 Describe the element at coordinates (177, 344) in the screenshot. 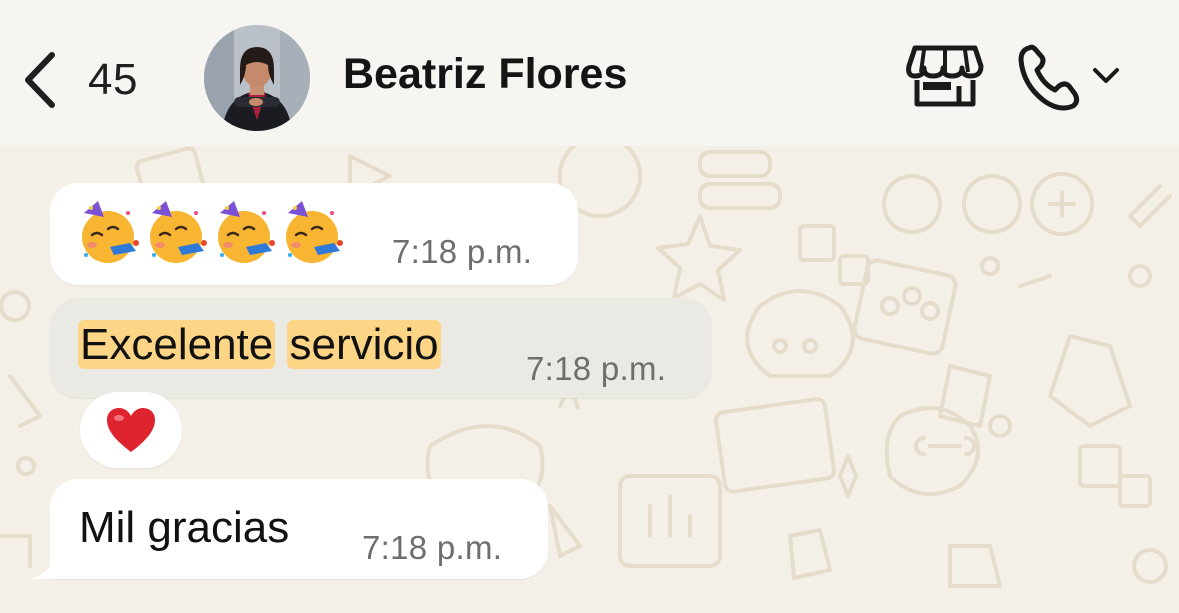

I see `search-highlight: Excelente` at that location.